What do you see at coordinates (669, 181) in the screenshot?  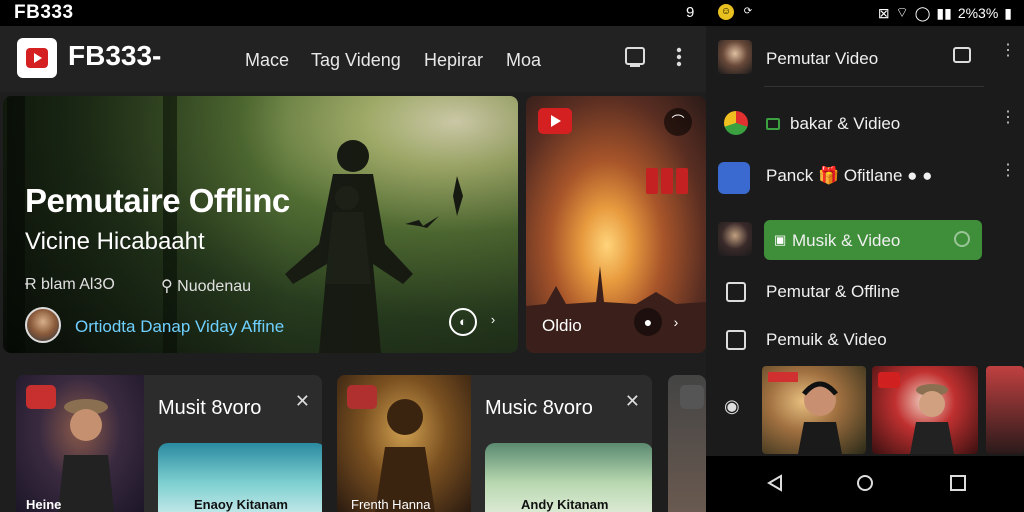 I see `flag-decoration` at bounding box center [669, 181].